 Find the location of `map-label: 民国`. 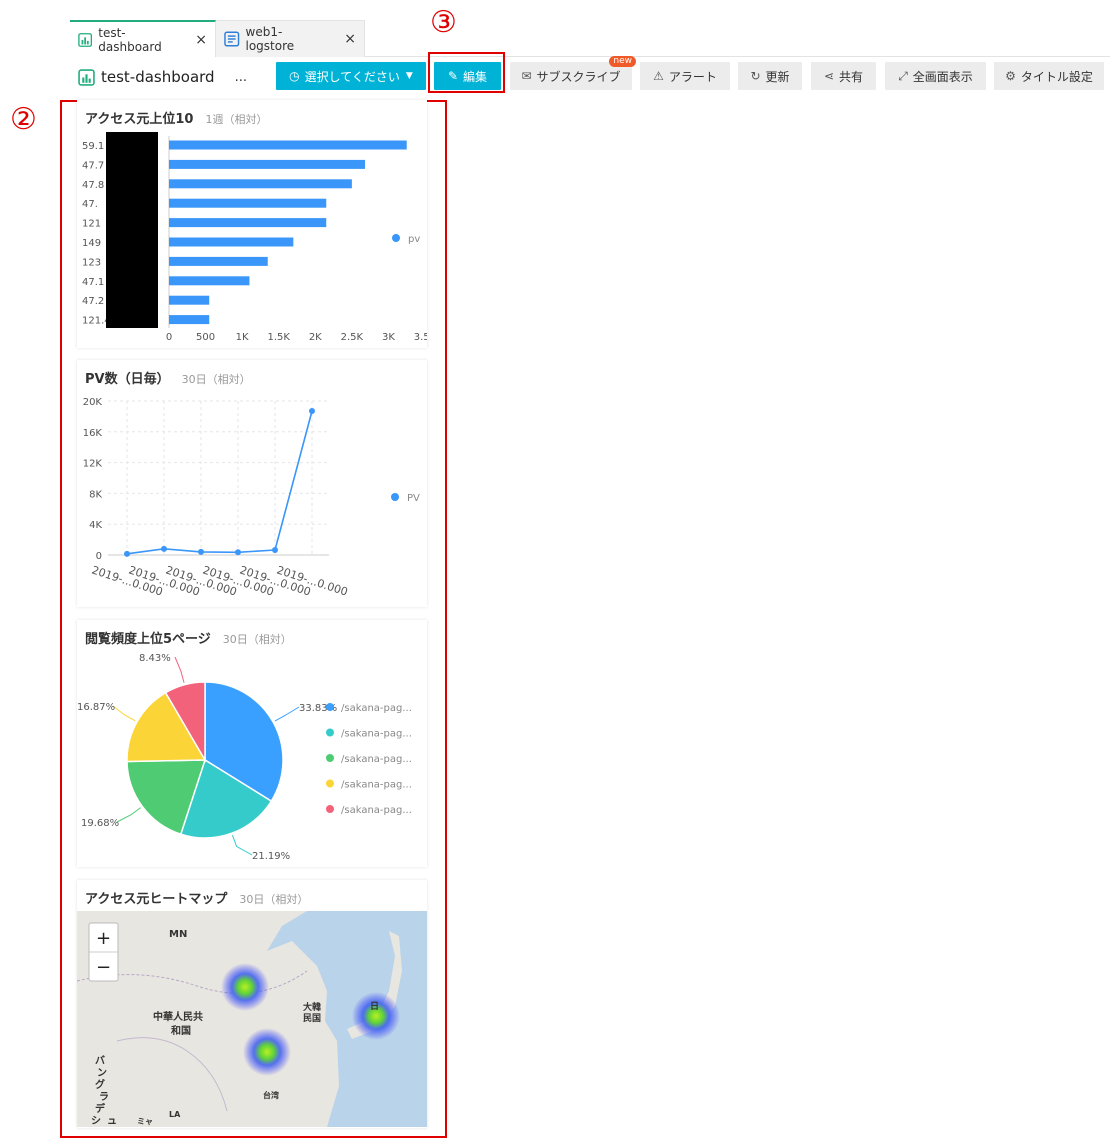

map-label: 民国 is located at coordinates (312, 1018).